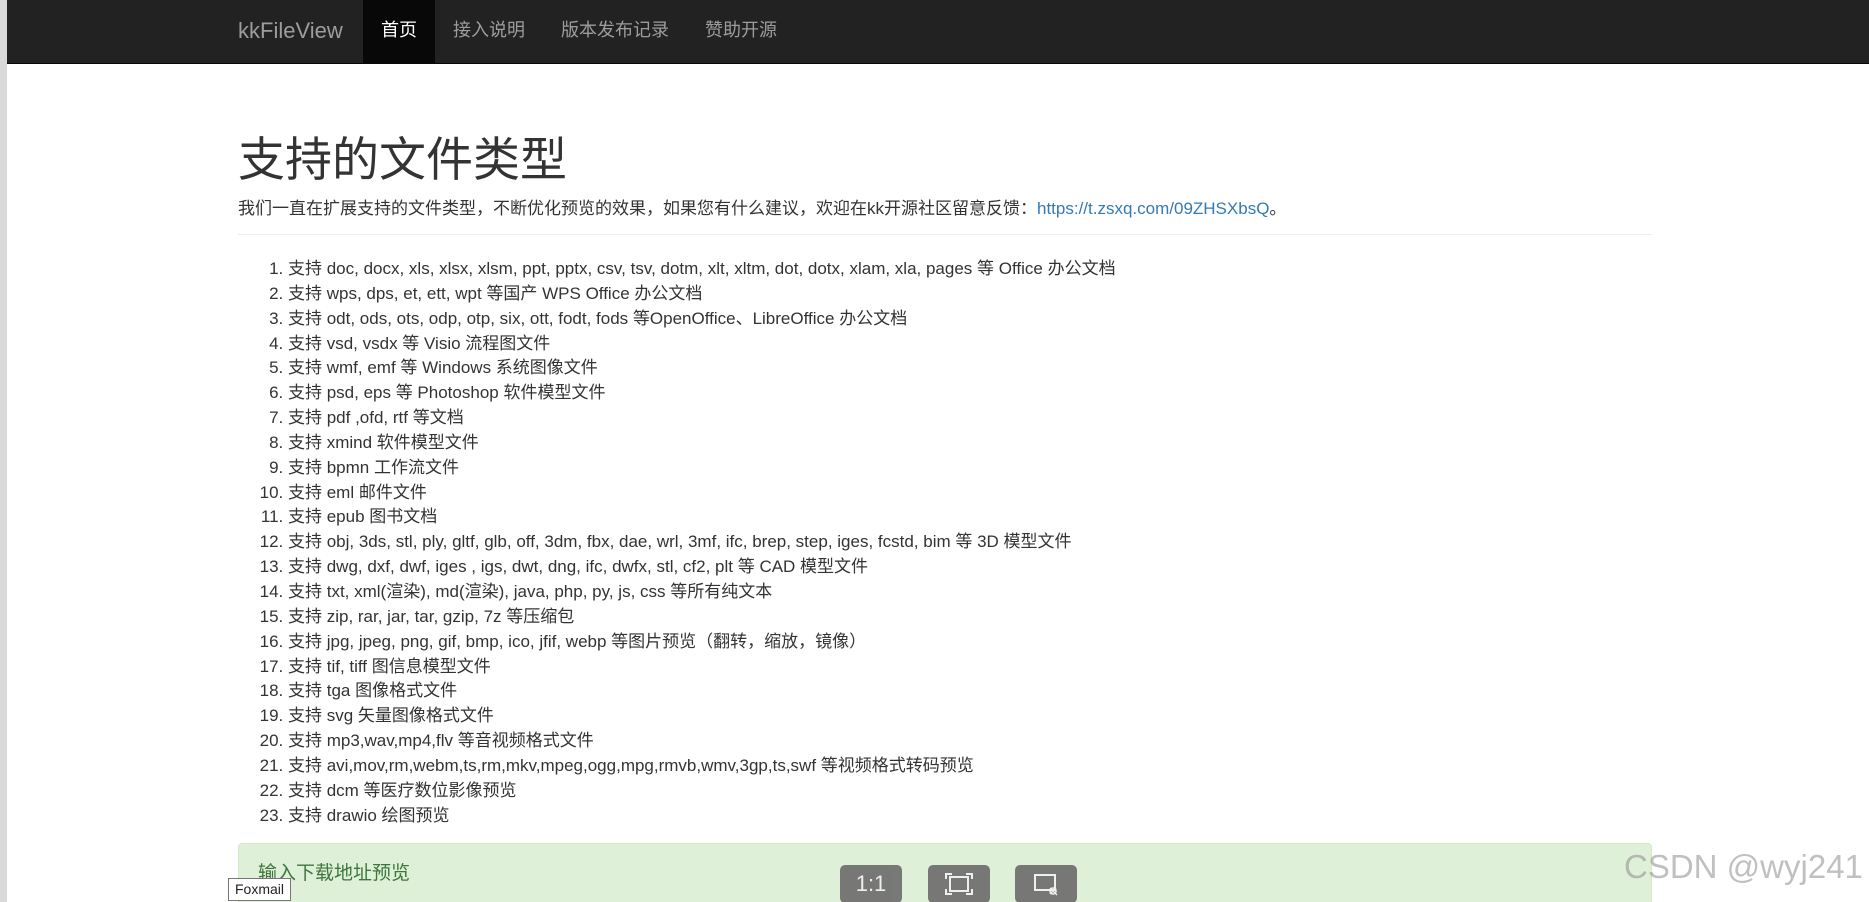 The width and height of the screenshot is (1869, 902). I want to click on list-item: 支持 drawio 绘图预览, so click(702, 816).